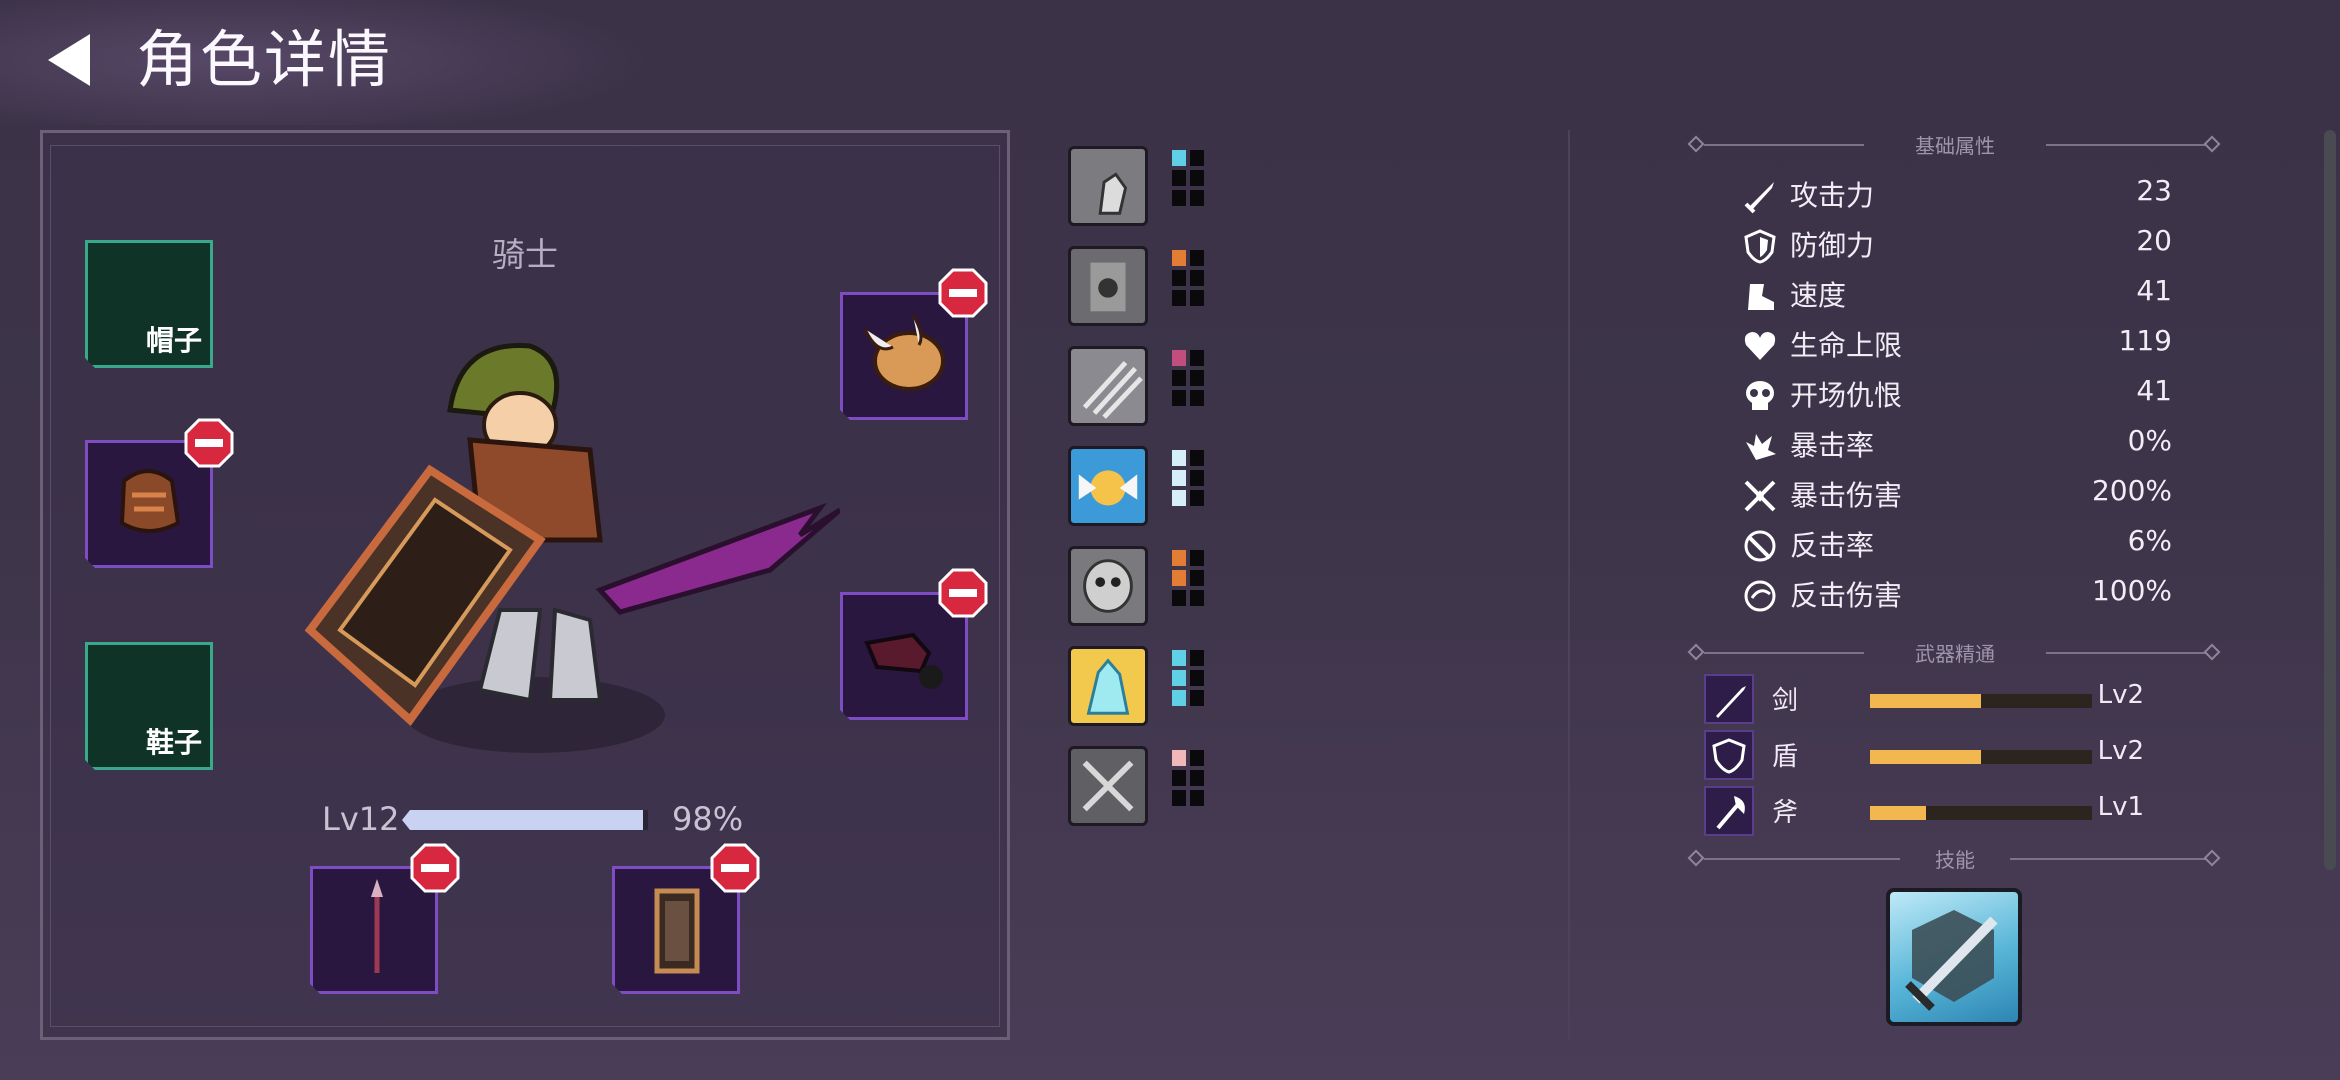 The height and width of the screenshot is (1080, 2340). Describe the element at coordinates (1760, 346) in the screenshot. I see `heart-icon` at that location.